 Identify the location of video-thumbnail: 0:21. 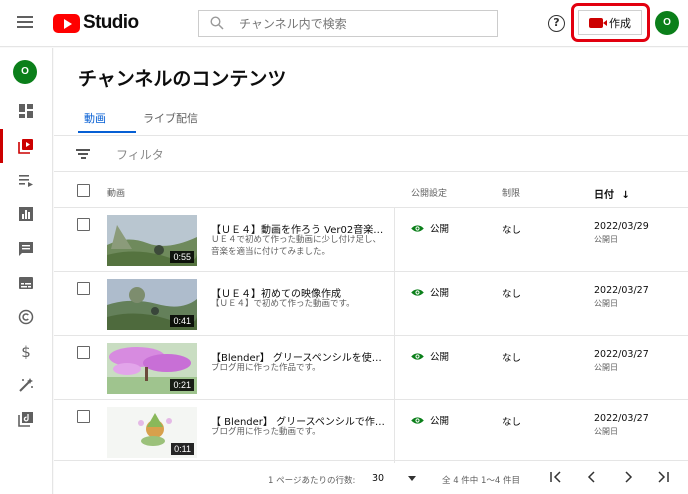
(152, 368).